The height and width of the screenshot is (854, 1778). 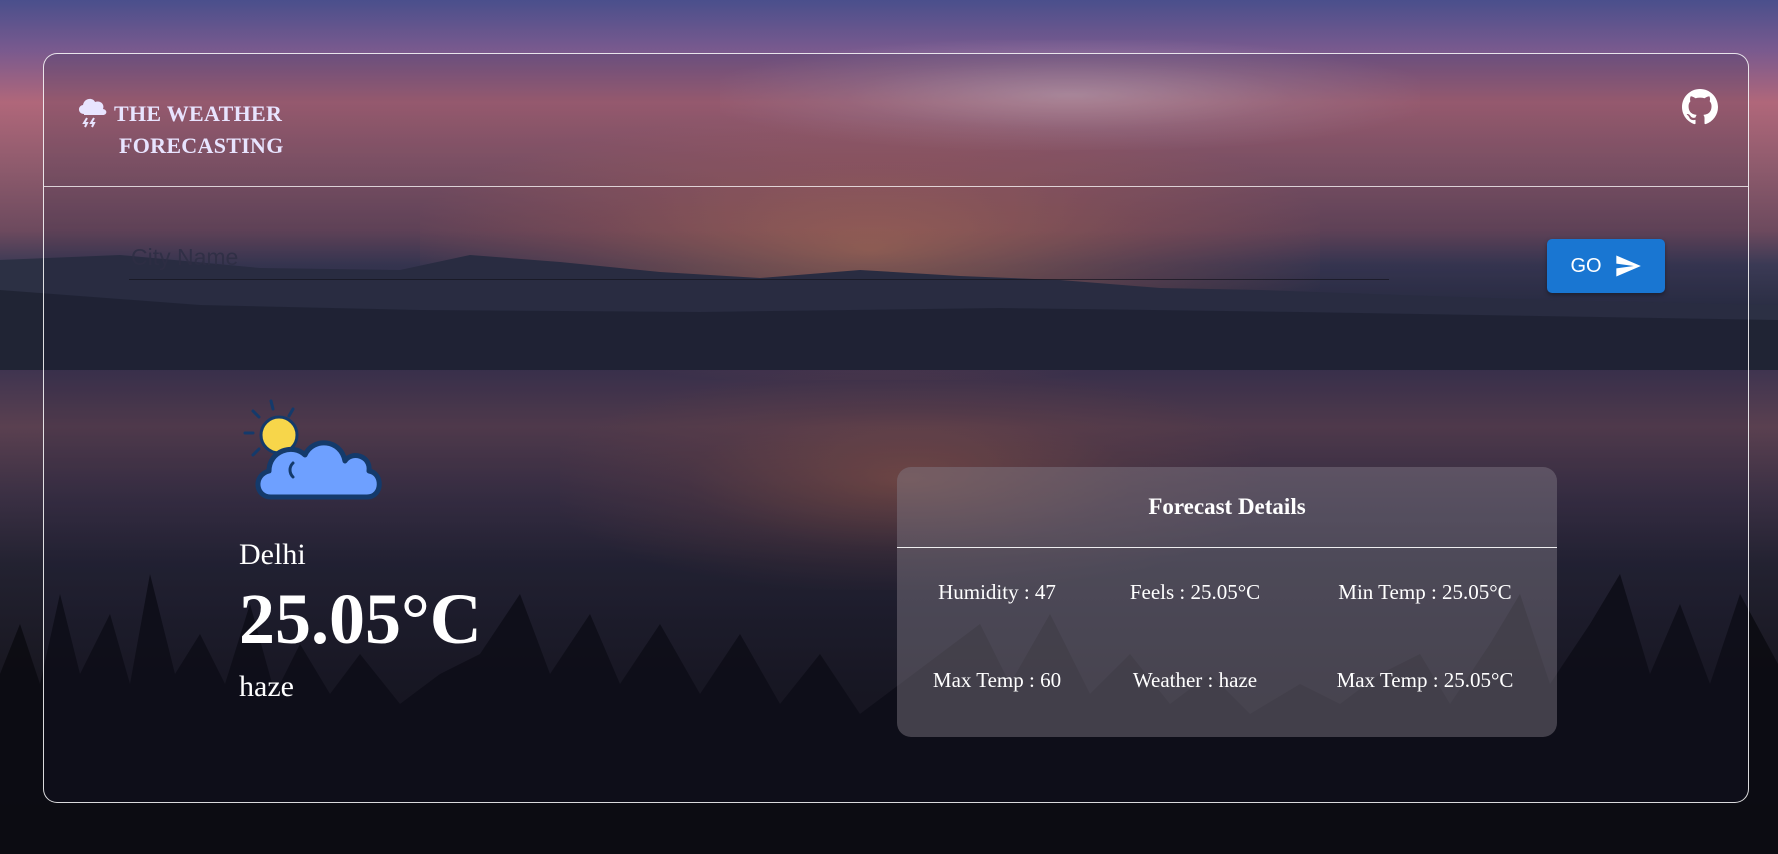 What do you see at coordinates (1195, 591) in the screenshot?
I see `detail-feels: Feels : 25.05°C` at bounding box center [1195, 591].